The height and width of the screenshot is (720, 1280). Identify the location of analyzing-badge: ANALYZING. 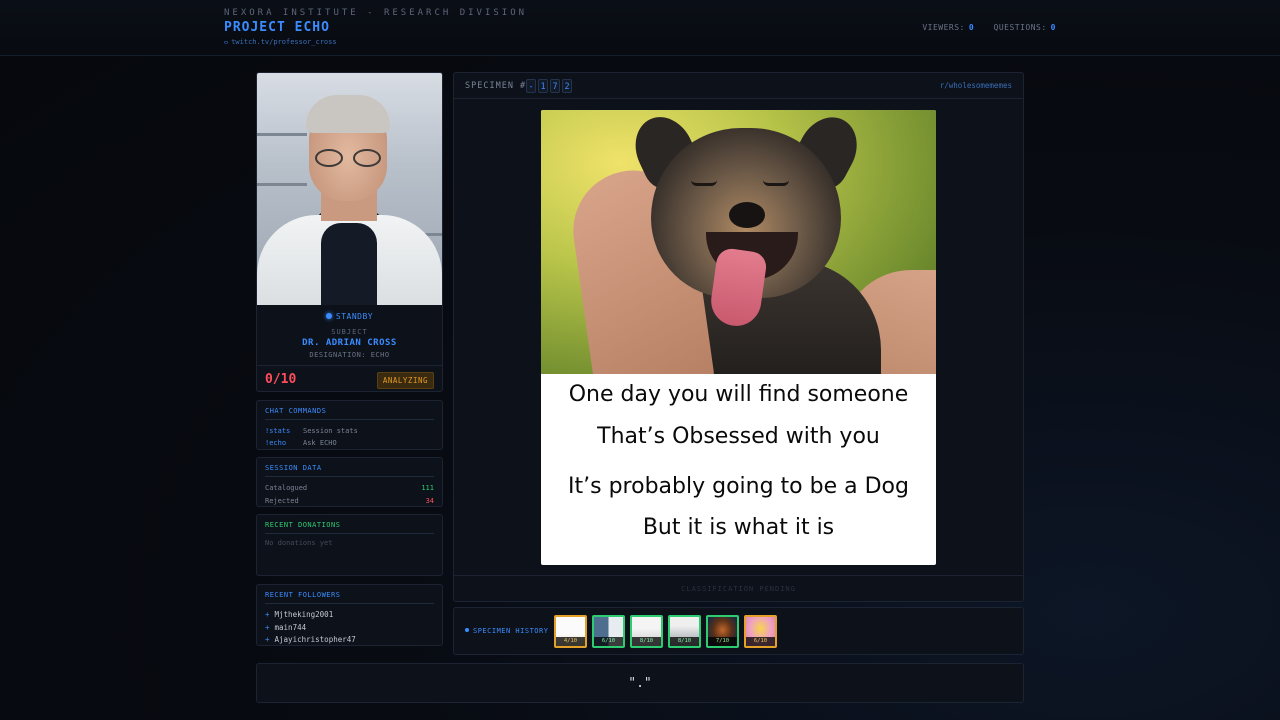
(405, 380).